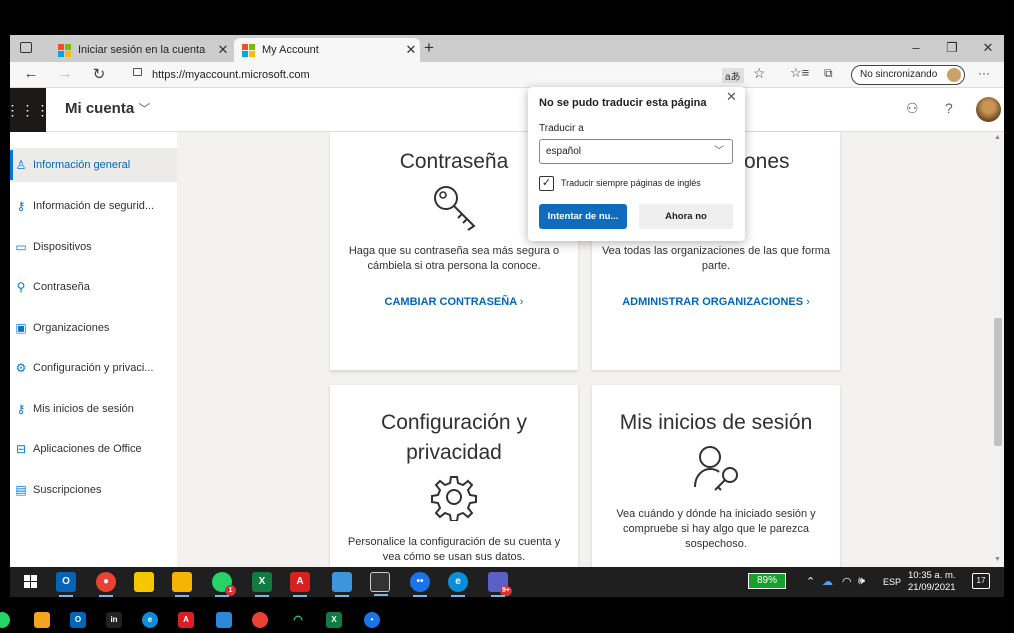 The width and height of the screenshot is (1014, 633). I want to click on back-icon: ←, so click(31, 73).